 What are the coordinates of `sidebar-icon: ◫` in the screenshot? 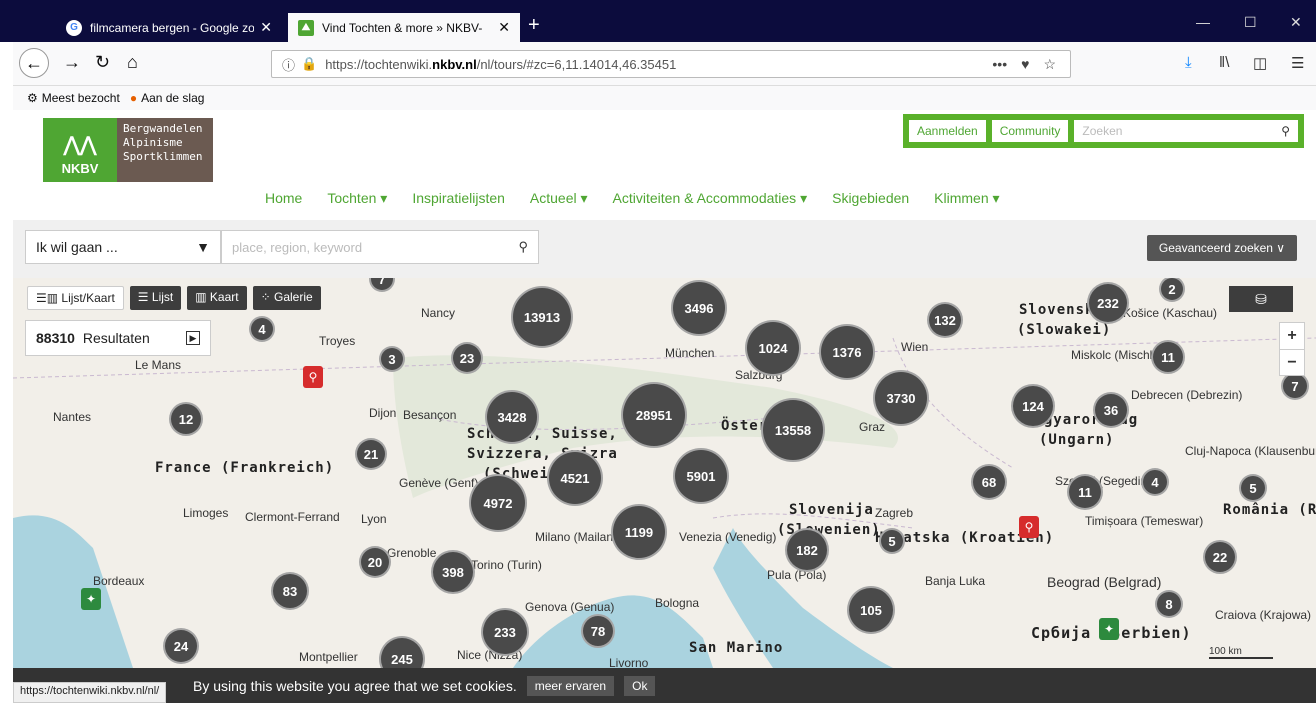 It's located at (1260, 63).